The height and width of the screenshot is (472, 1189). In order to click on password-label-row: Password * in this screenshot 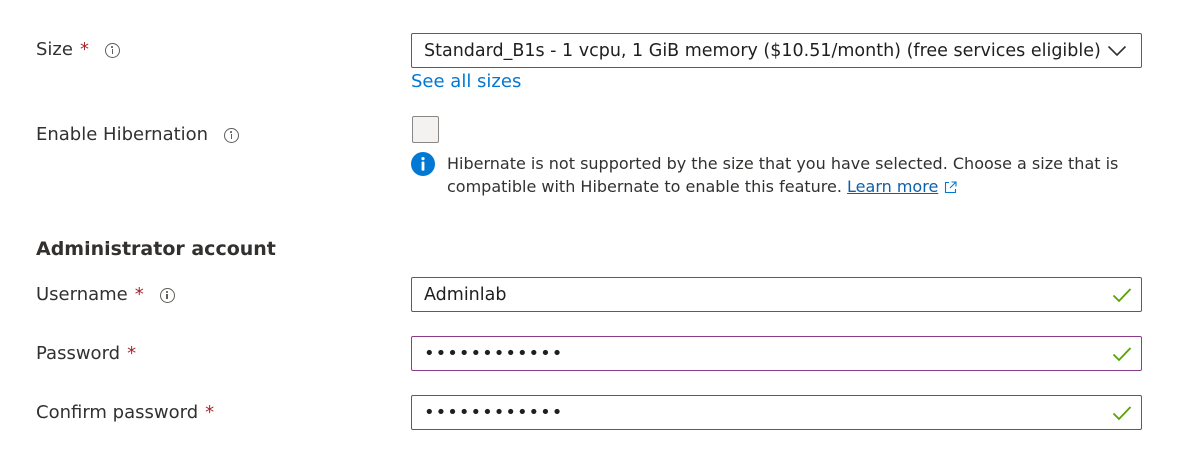, I will do `click(86, 354)`.